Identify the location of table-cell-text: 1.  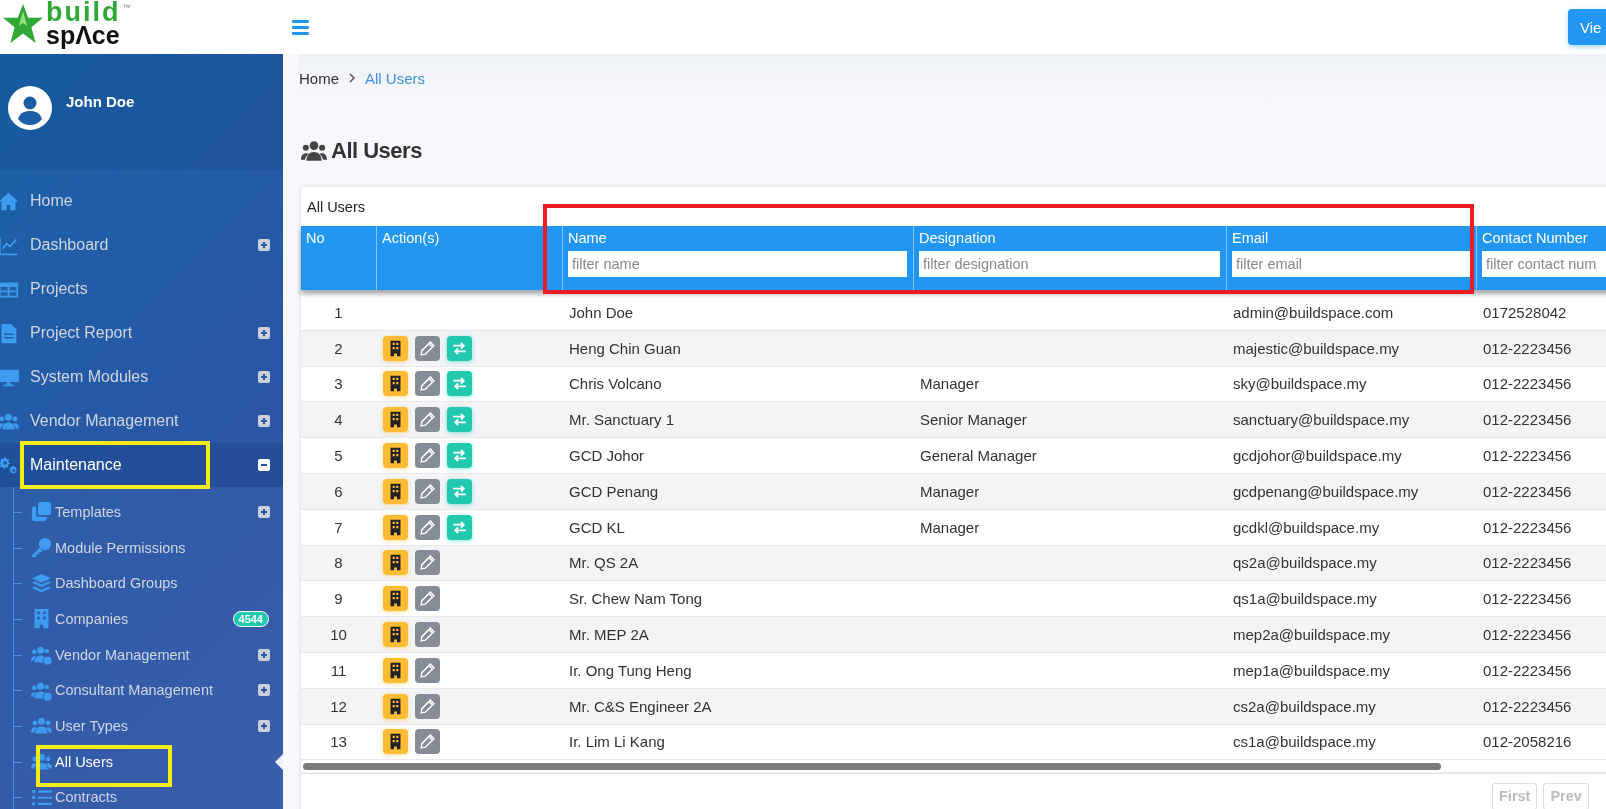
(338, 312).